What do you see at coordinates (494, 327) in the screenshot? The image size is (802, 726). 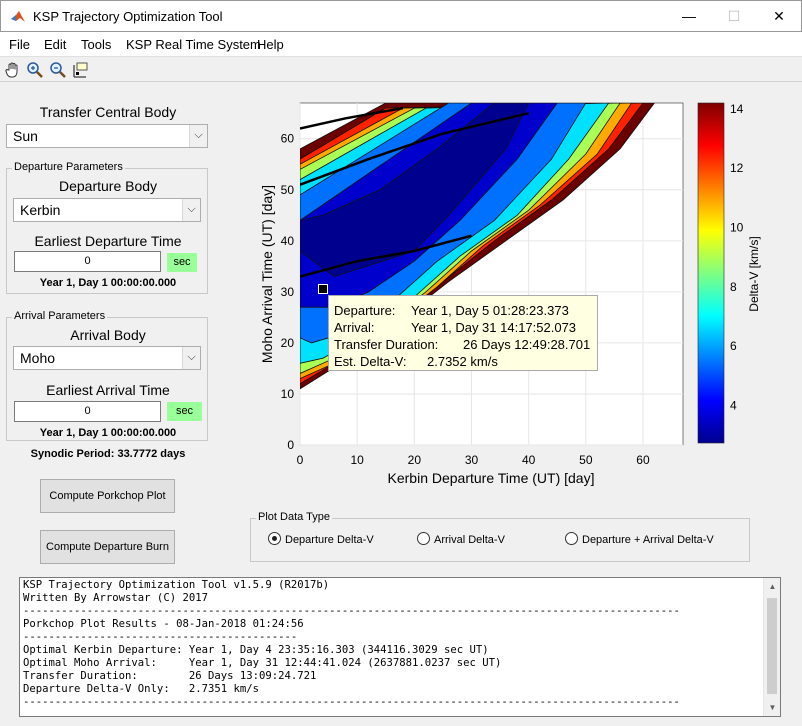 I see `datatip-arrival-value: Year 1, Day 31 14:17:52.073` at bounding box center [494, 327].